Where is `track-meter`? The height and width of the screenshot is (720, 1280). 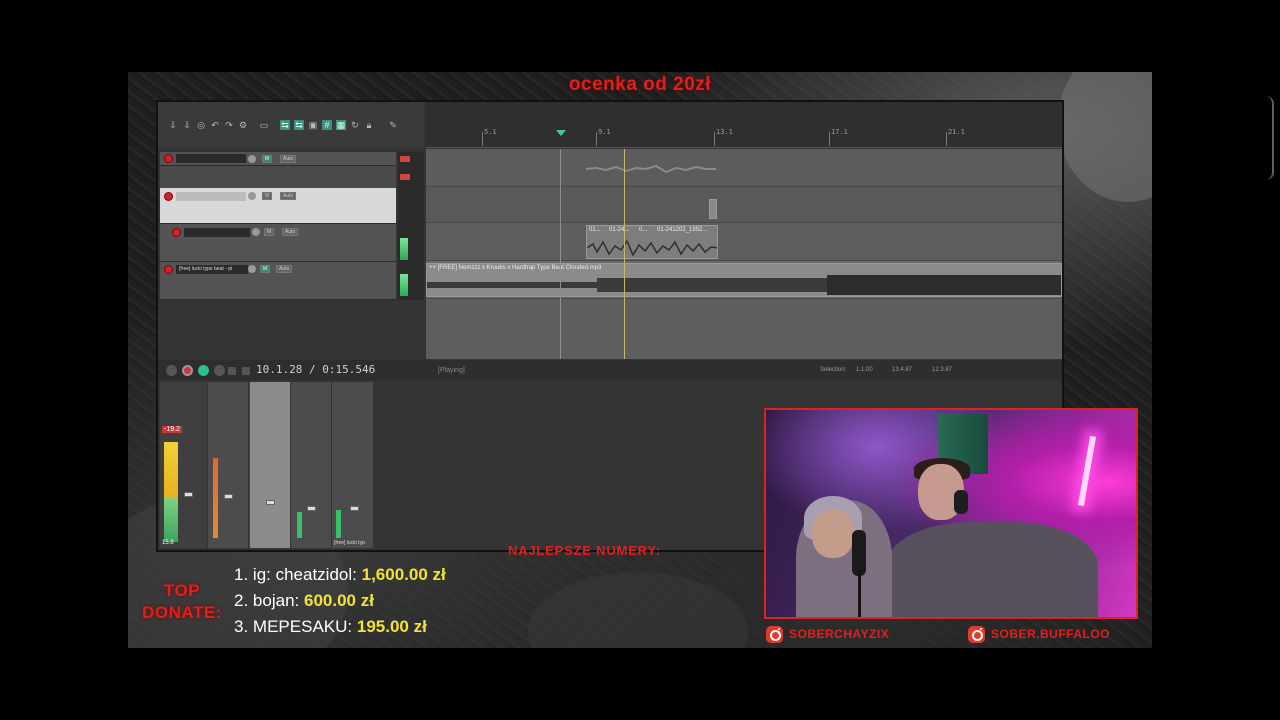 track-meter is located at coordinates (404, 249).